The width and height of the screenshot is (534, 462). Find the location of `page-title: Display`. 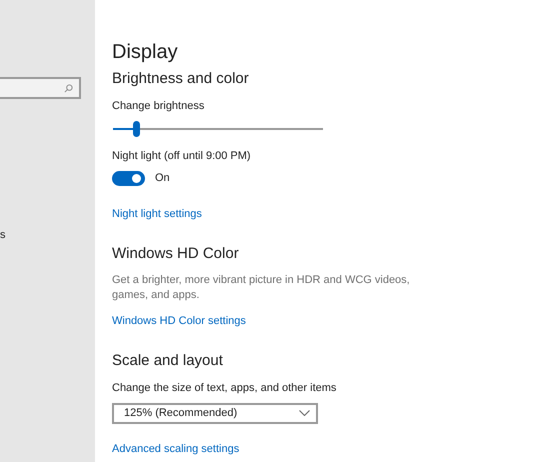

page-title: Display is located at coordinates (145, 52).